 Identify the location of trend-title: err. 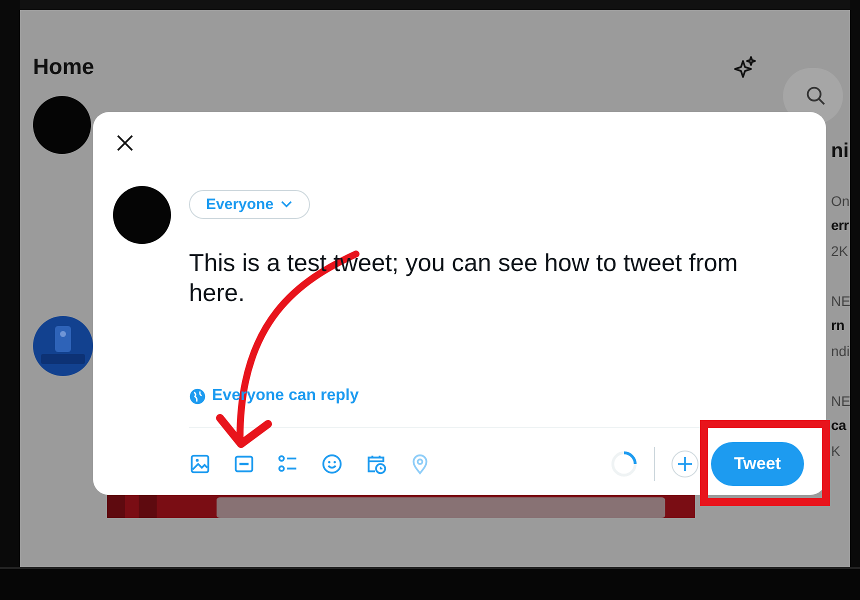
(840, 225).